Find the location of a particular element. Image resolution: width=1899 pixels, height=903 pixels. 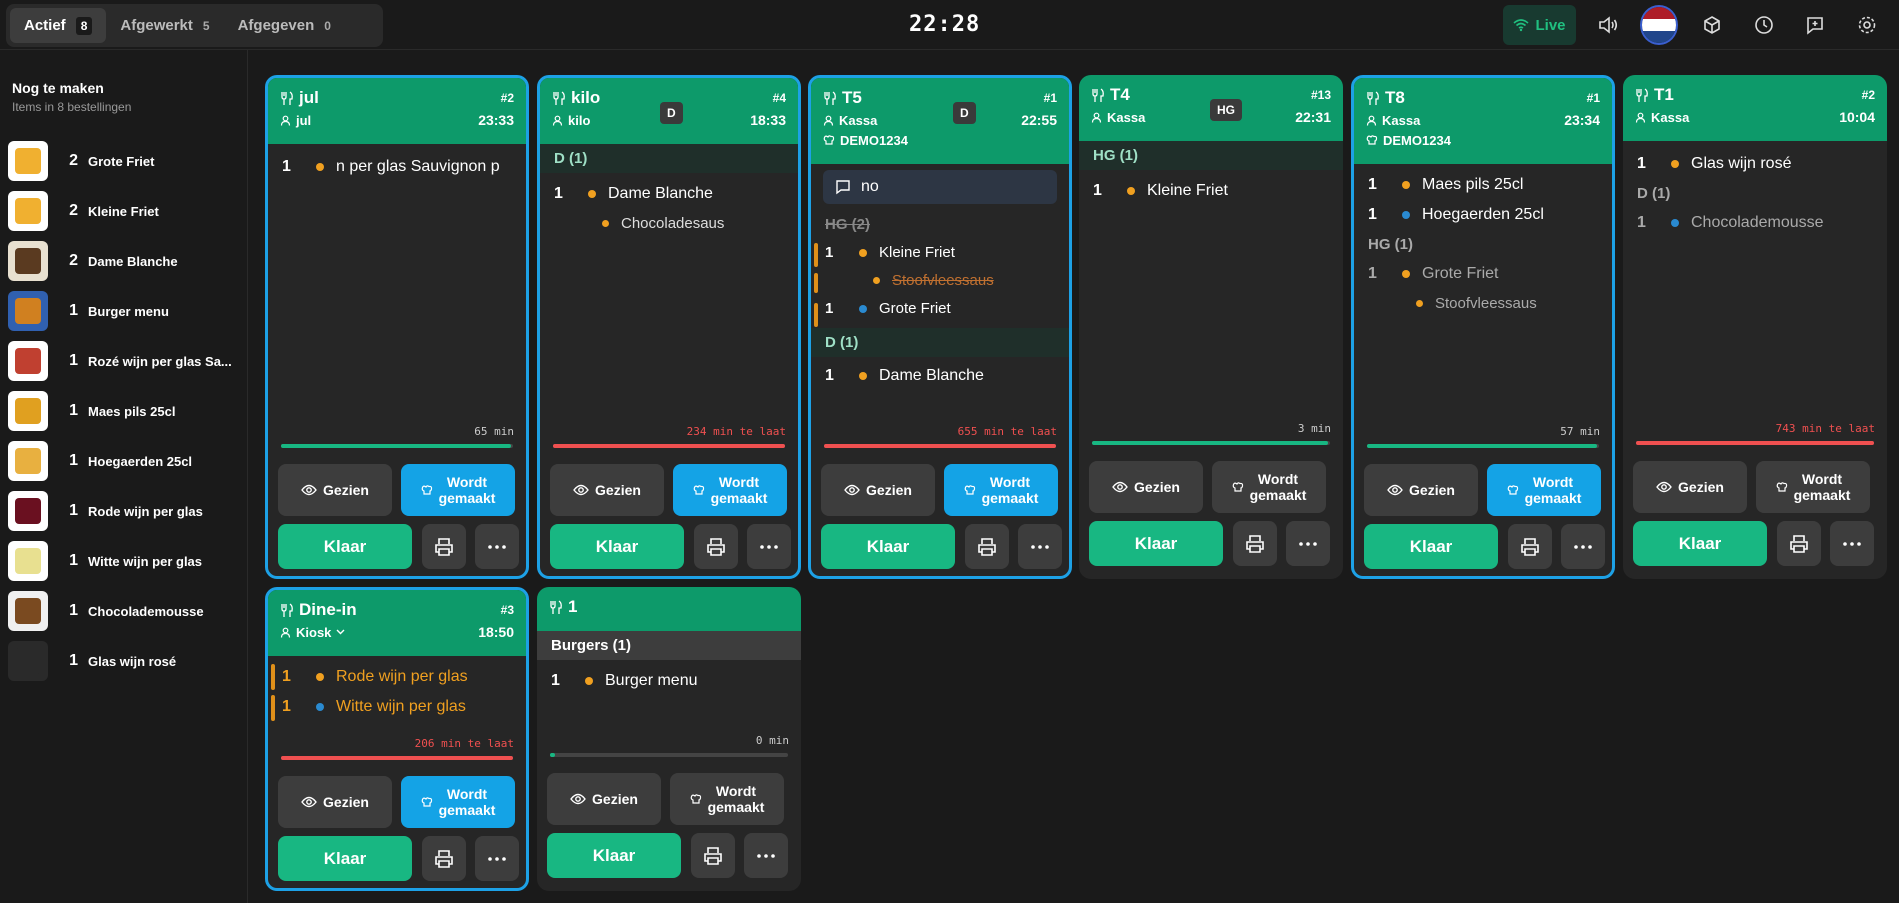

in-progress-label: Wordt gemaakt is located at coordinates (467, 802).